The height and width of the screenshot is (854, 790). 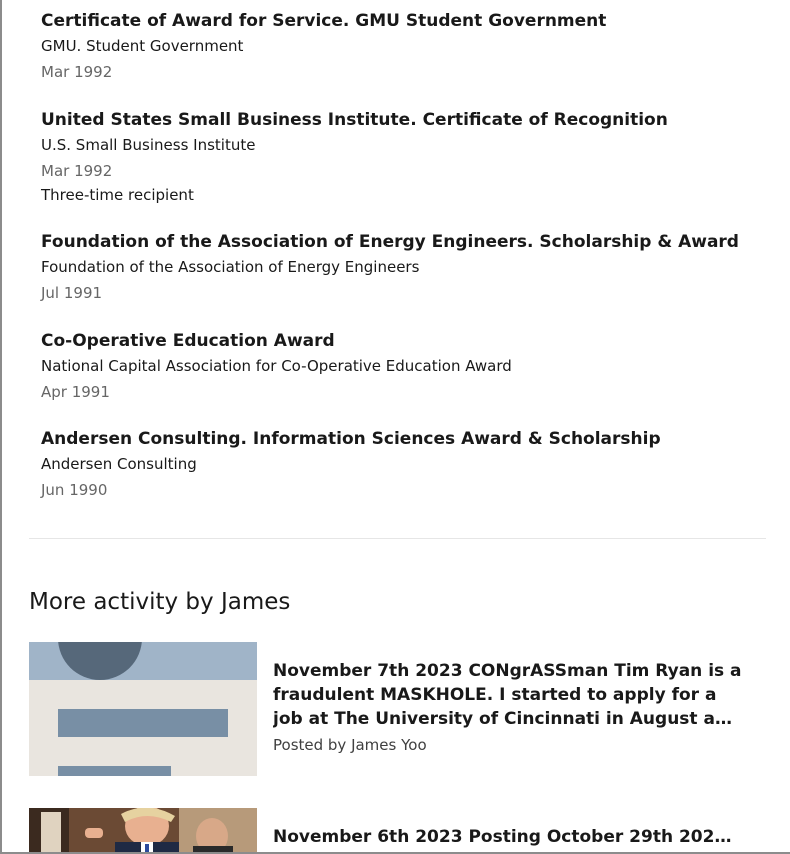 What do you see at coordinates (160, 602) in the screenshot?
I see `more-activity-heading: More activity by James` at bounding box center [160, 602].